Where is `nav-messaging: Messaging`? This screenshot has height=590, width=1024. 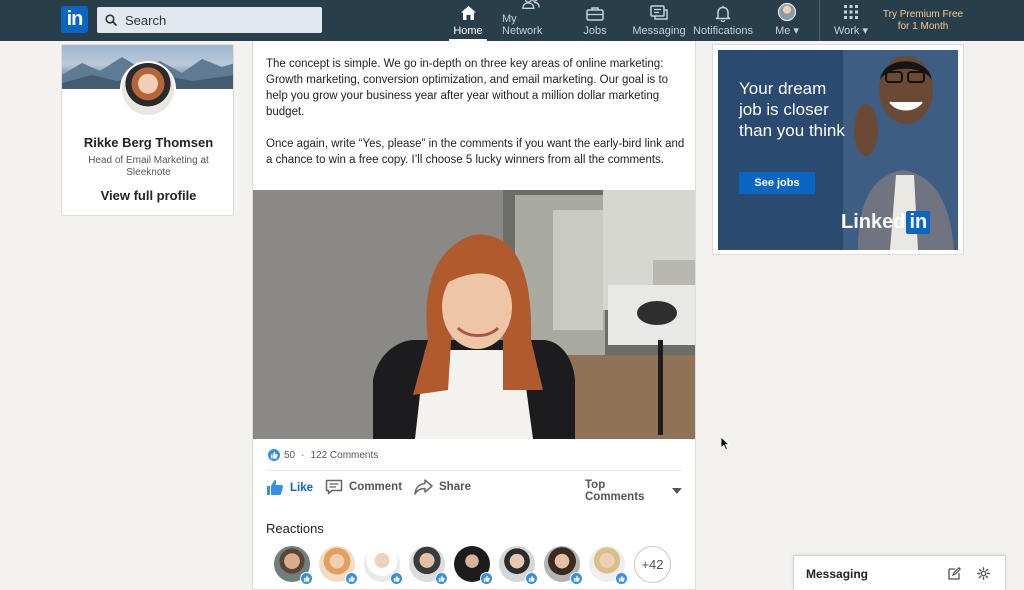
nav-messaging: Messaging is located at coordinates (659, 20).